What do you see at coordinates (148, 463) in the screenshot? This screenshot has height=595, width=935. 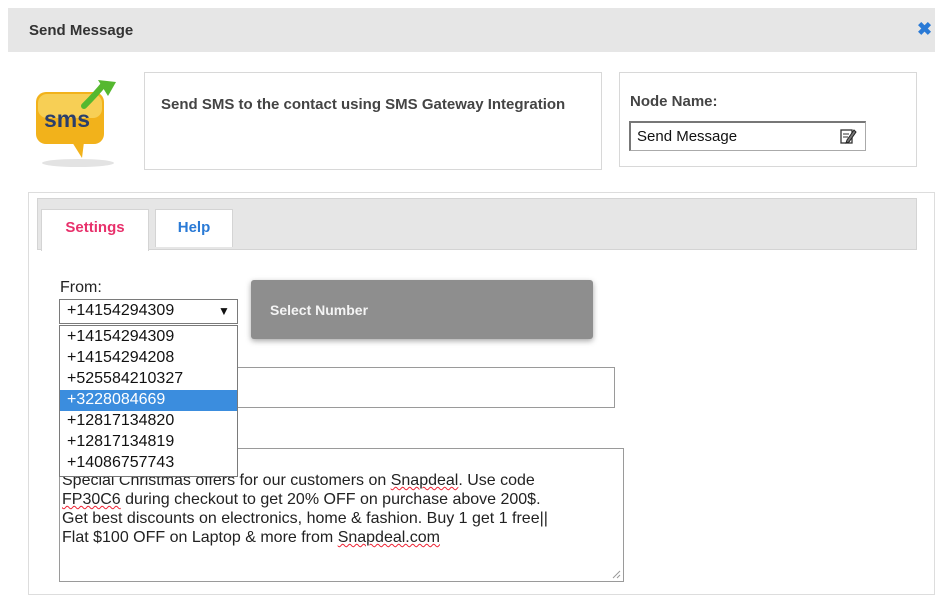 I see `dropdown-option: +14086757743` at bounding box center [148, 463].